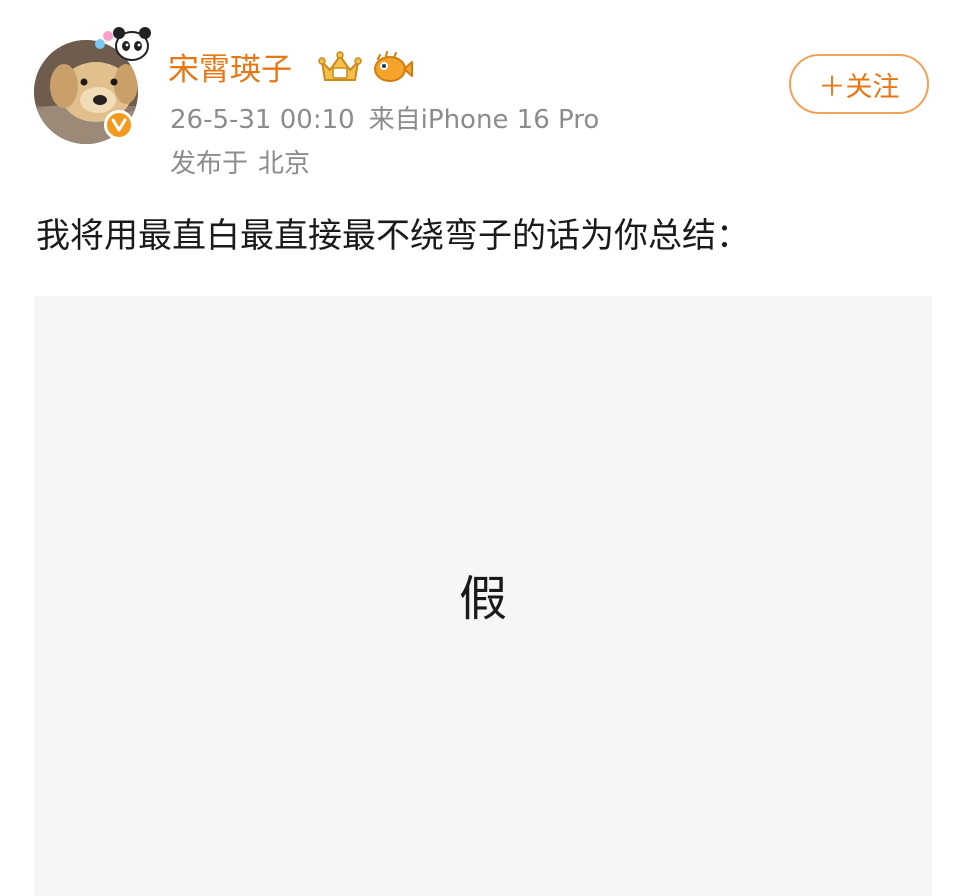  I want to click on follow-button: ＋关注, so click(859, 84).